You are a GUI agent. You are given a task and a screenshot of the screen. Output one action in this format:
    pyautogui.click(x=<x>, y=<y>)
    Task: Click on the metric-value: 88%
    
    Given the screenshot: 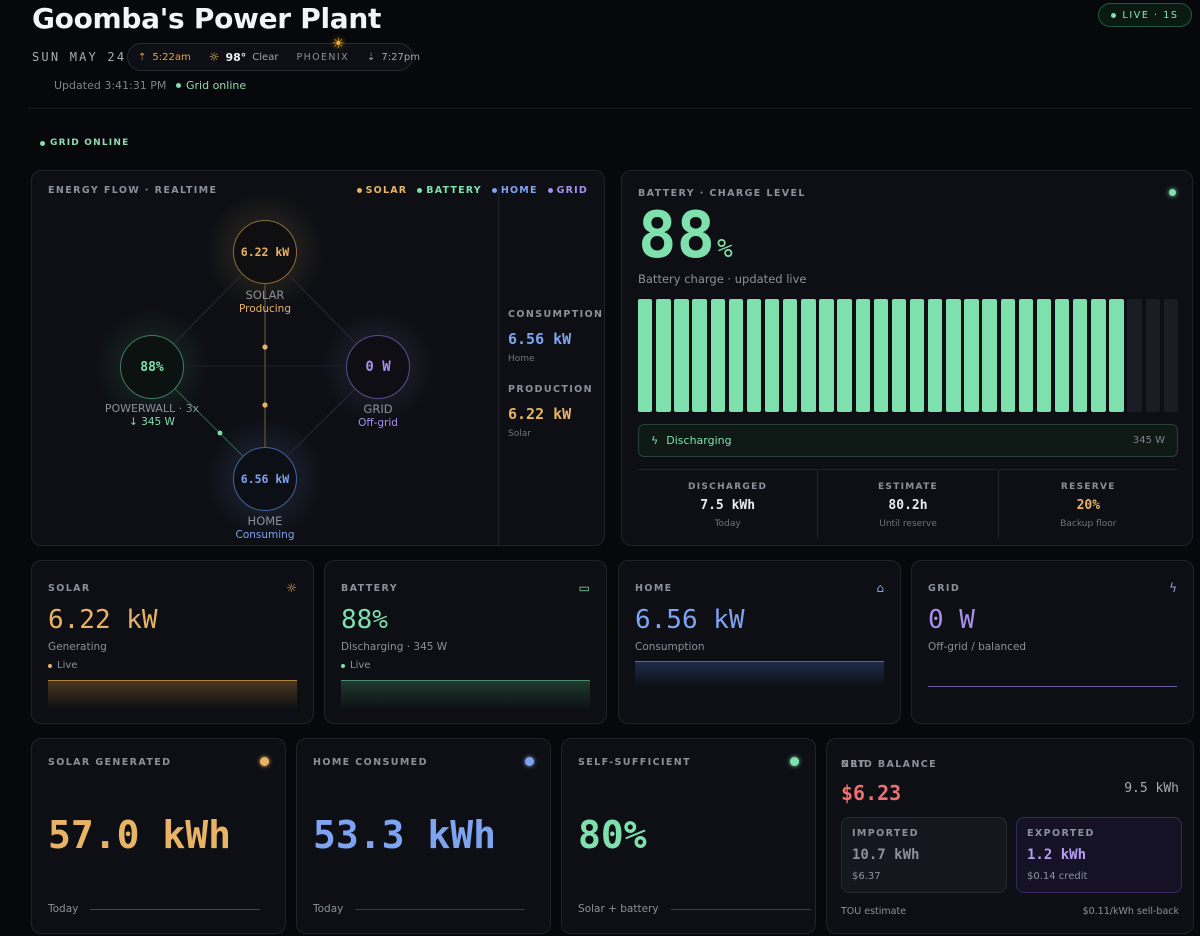 What is the action you would take?
    pyautogui.click(x=364, y=620)
    